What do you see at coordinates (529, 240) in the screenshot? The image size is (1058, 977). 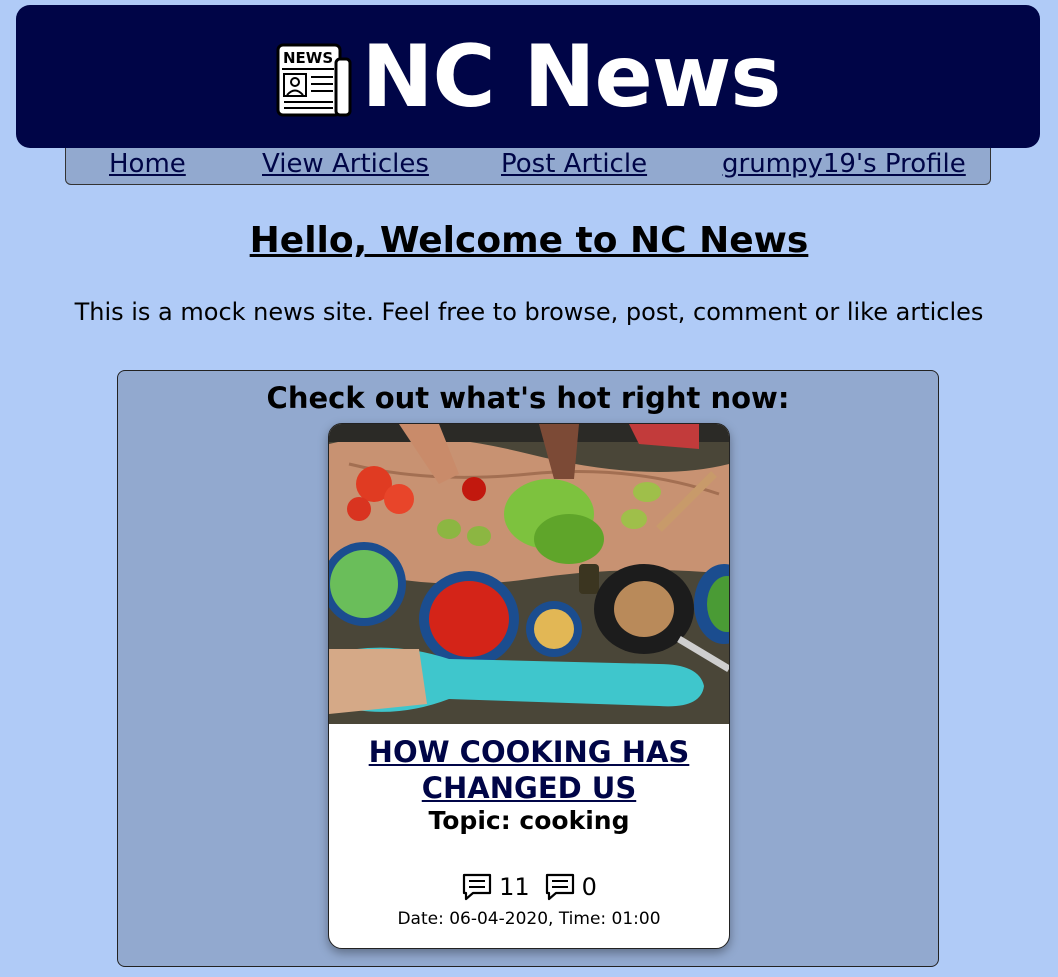 I see `welcome-heading: Hello, Welcome to NC News` at bounding box center [529, 240].